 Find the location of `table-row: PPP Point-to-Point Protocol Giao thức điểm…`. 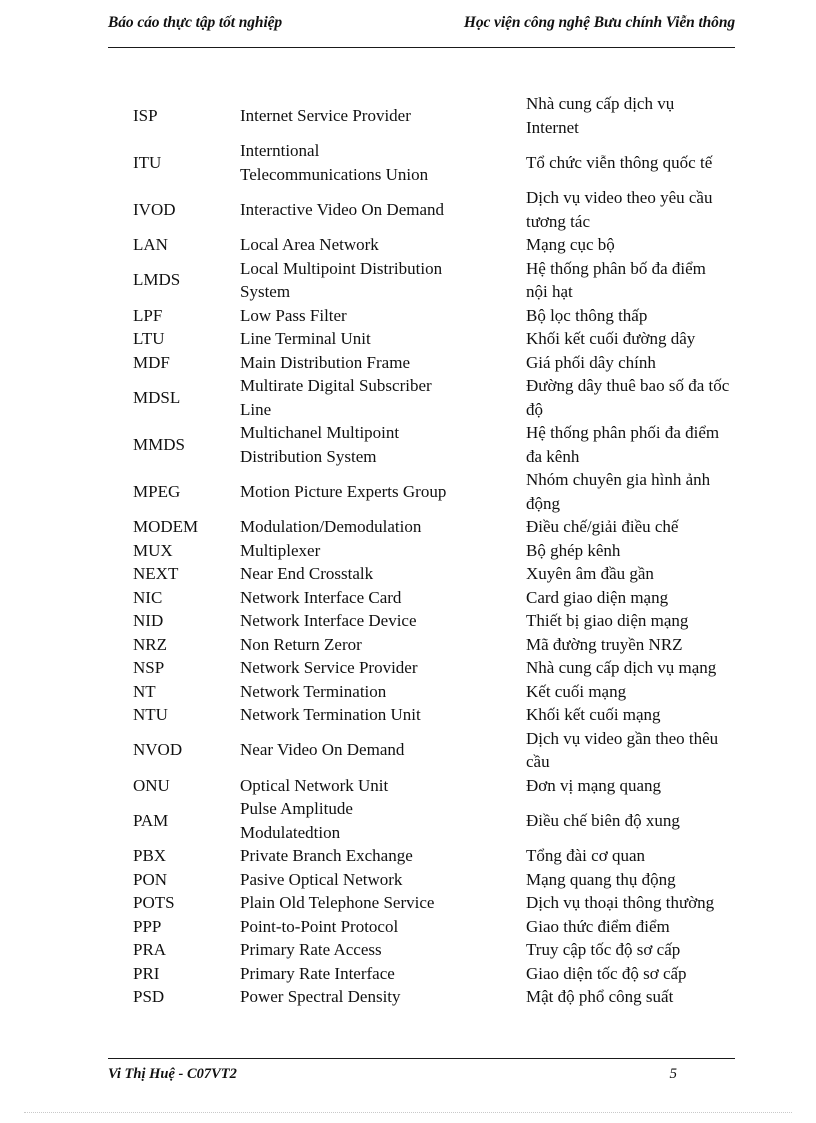

table-row: PPP Point-to-Point Protocol Giao thức điểm… is located at coordinates (457, 927).